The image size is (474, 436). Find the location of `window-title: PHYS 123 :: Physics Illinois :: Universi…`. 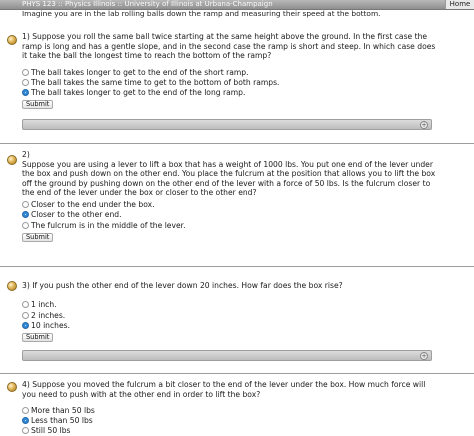

window-title: PHYS 123 :: Physics Illinois :: Universi… is located at coordinates (147, 4).